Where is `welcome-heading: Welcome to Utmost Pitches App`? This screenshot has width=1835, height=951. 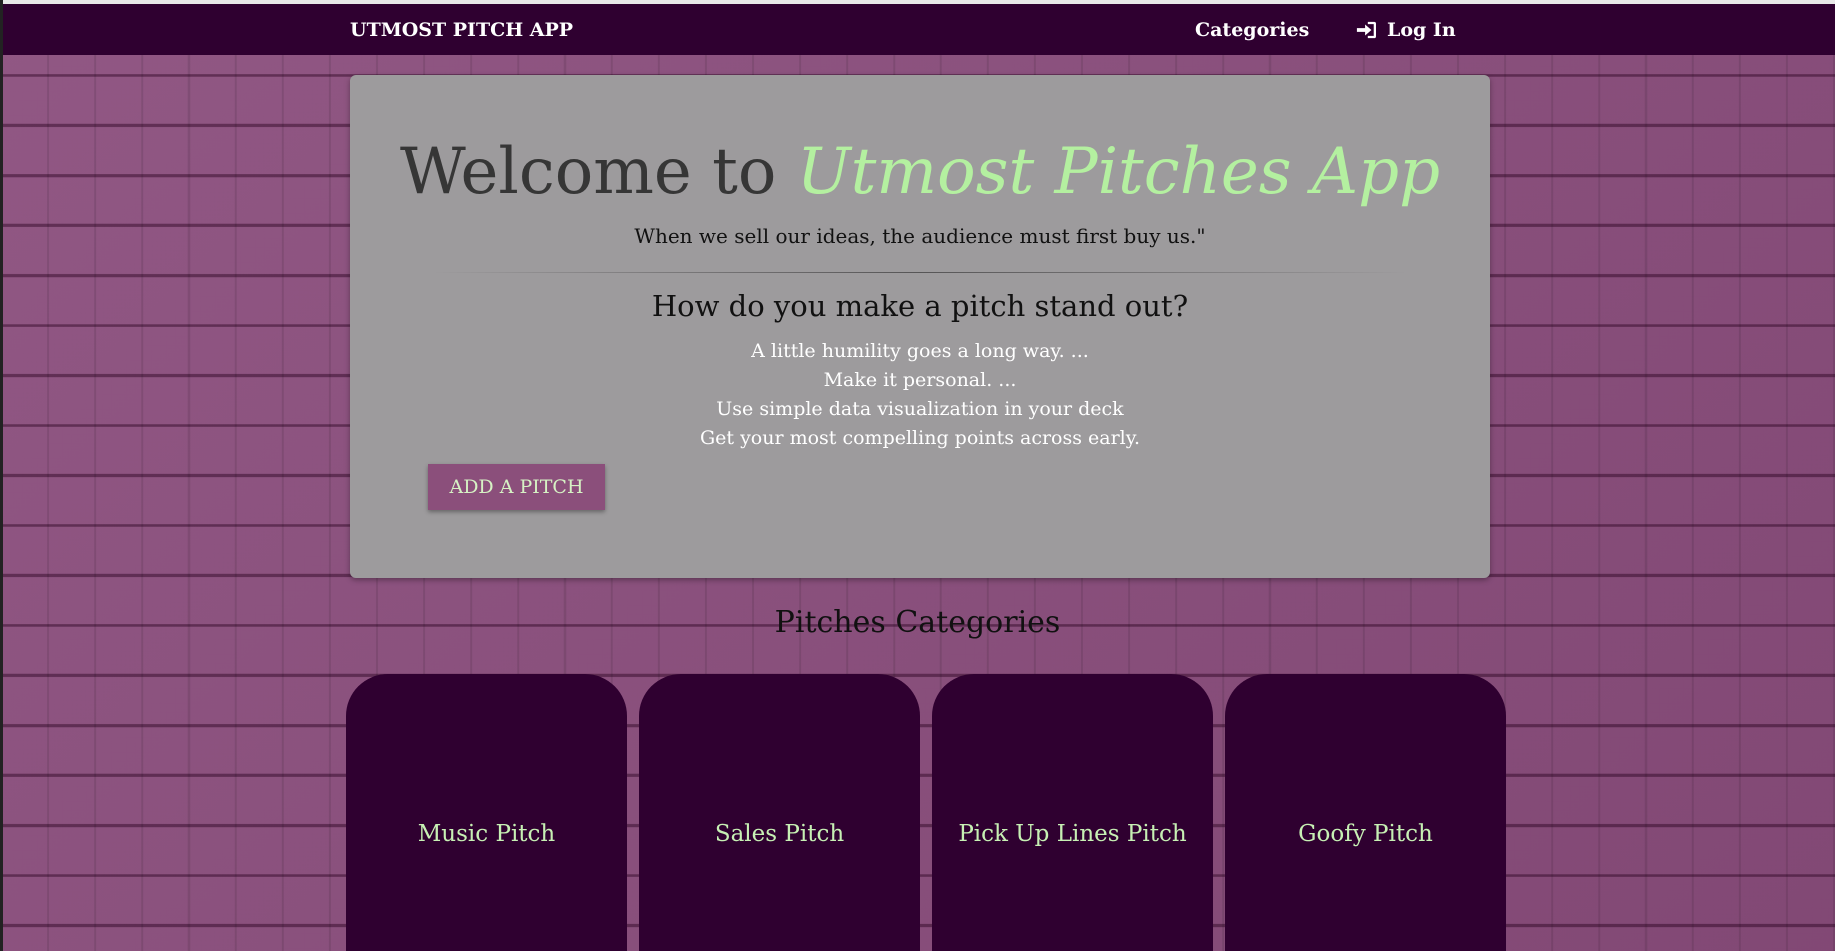
welcome-heading: Welcome to Utmost Pitches App is located at coordinates (920, 172).